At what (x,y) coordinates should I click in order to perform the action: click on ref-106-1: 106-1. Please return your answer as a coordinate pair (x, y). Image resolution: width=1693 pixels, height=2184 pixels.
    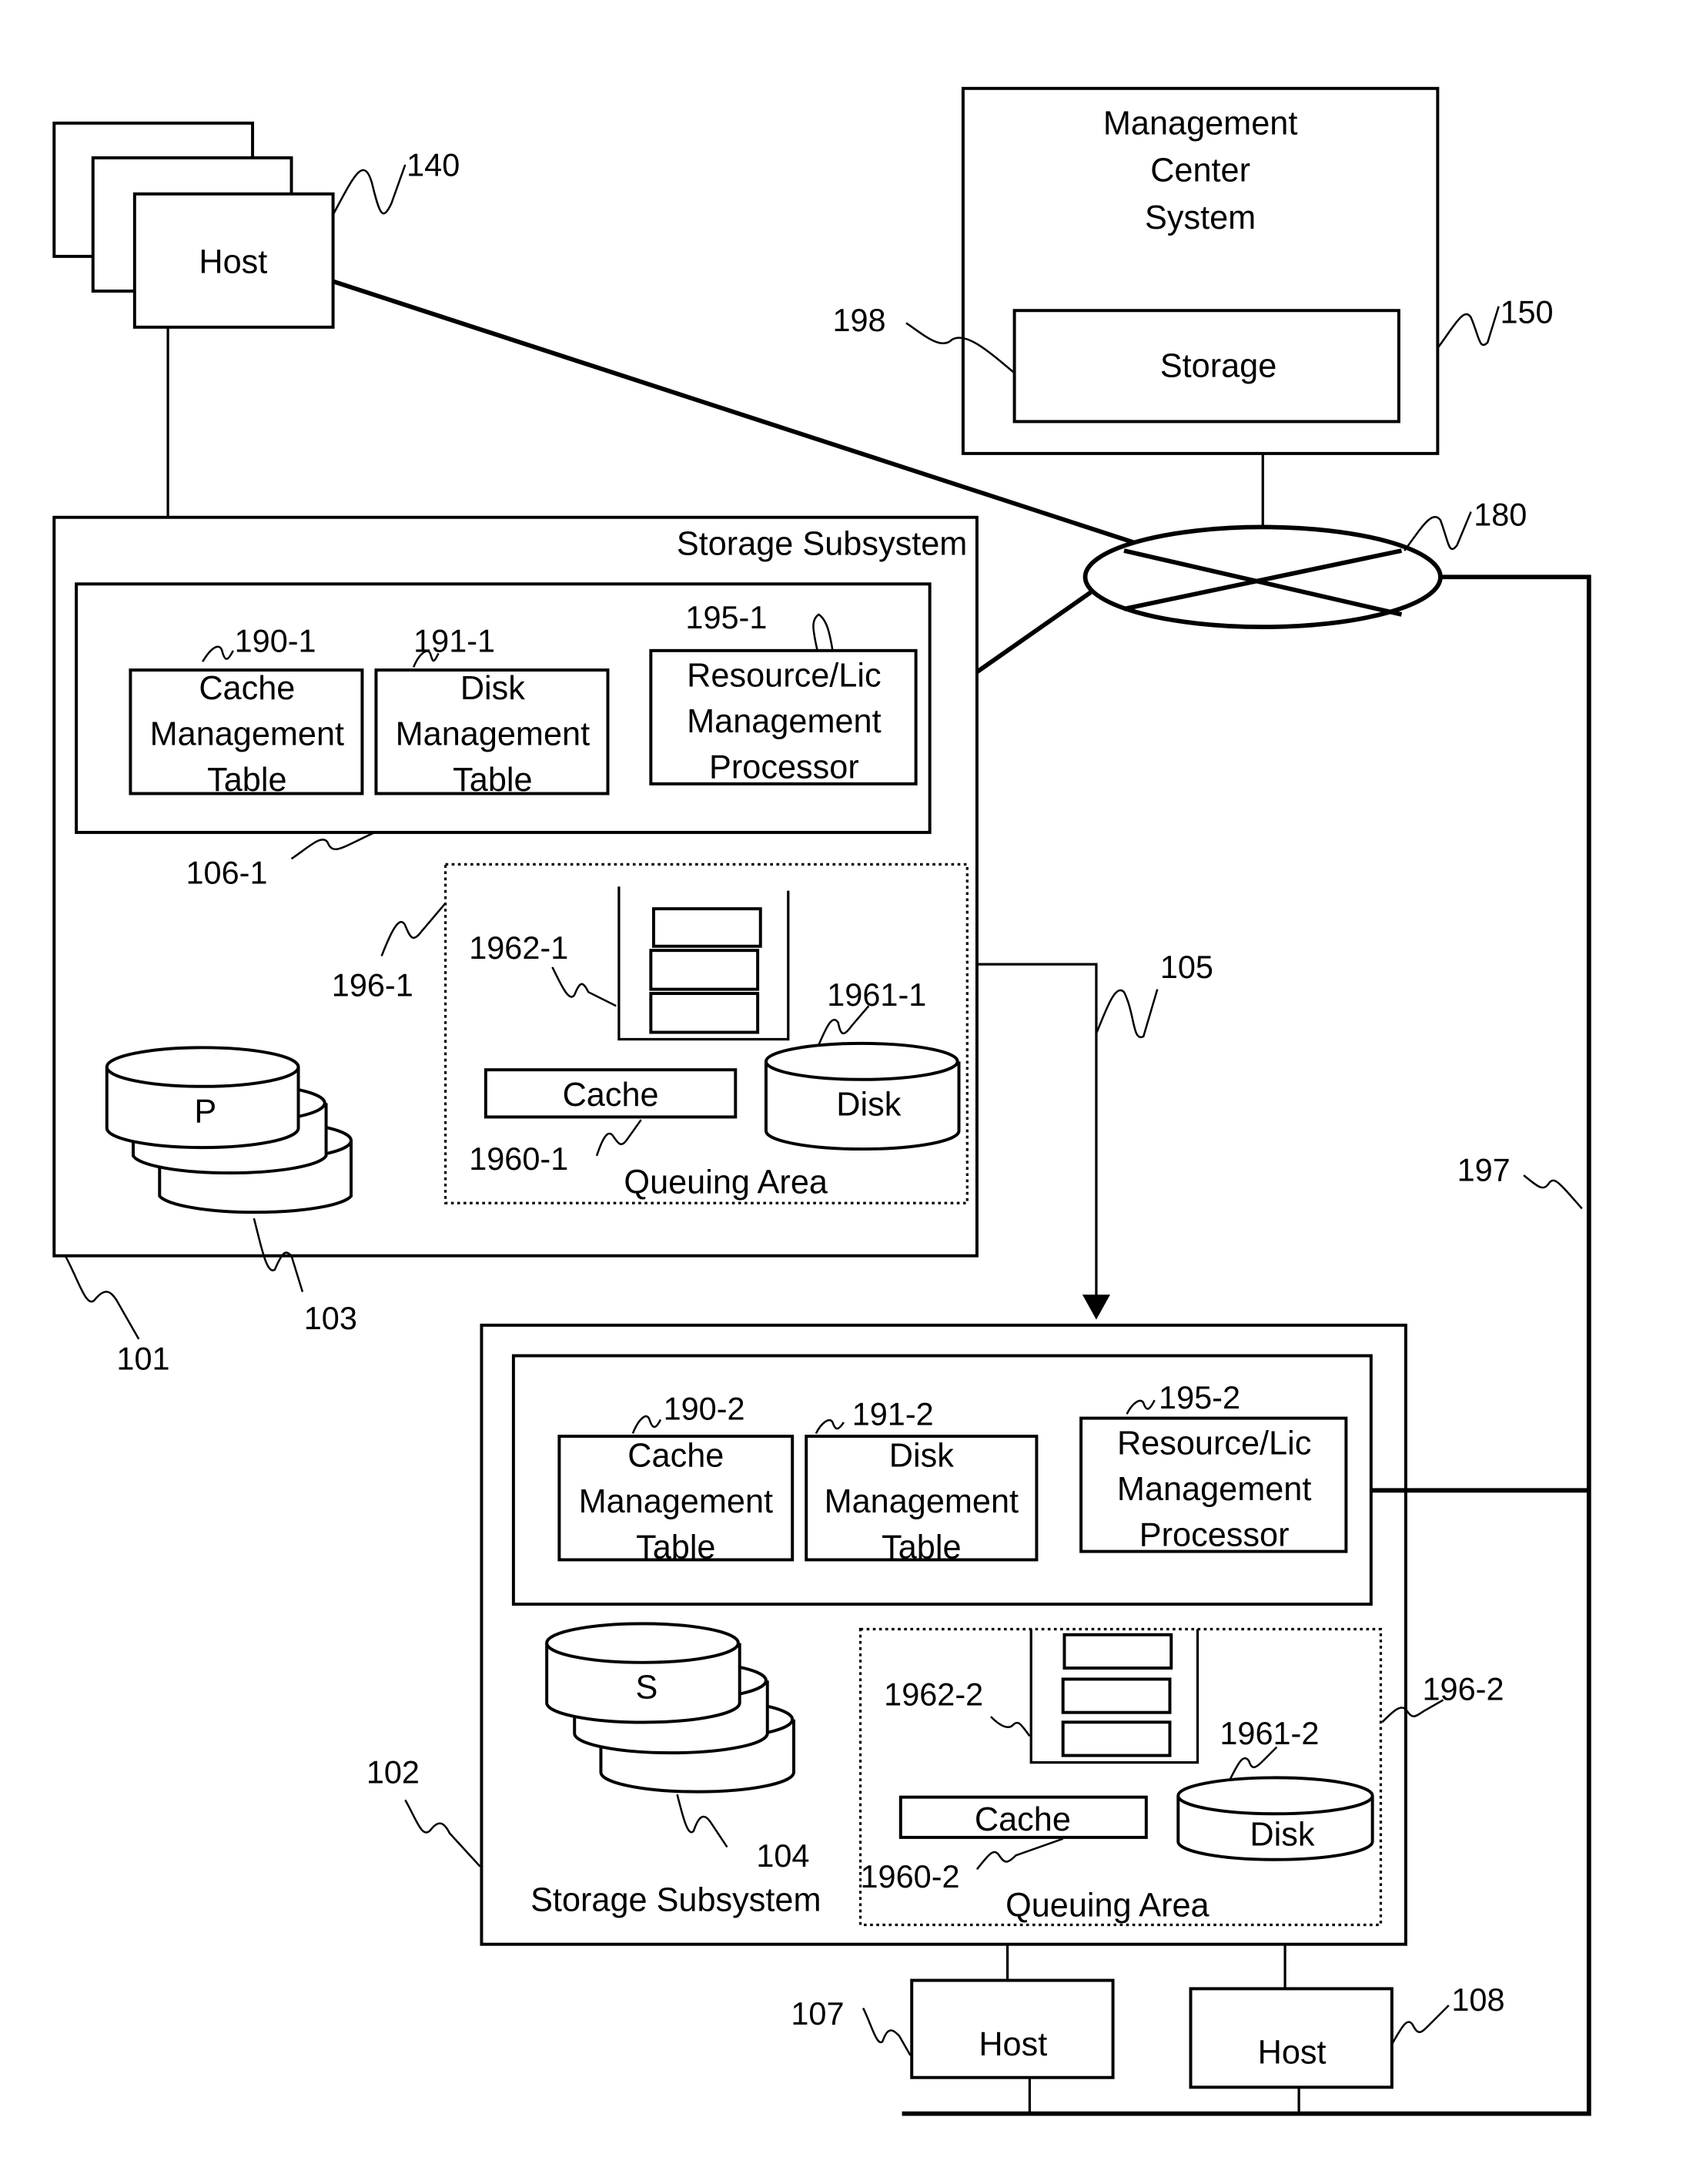
    Looking at the image, I should click on (227, 873).